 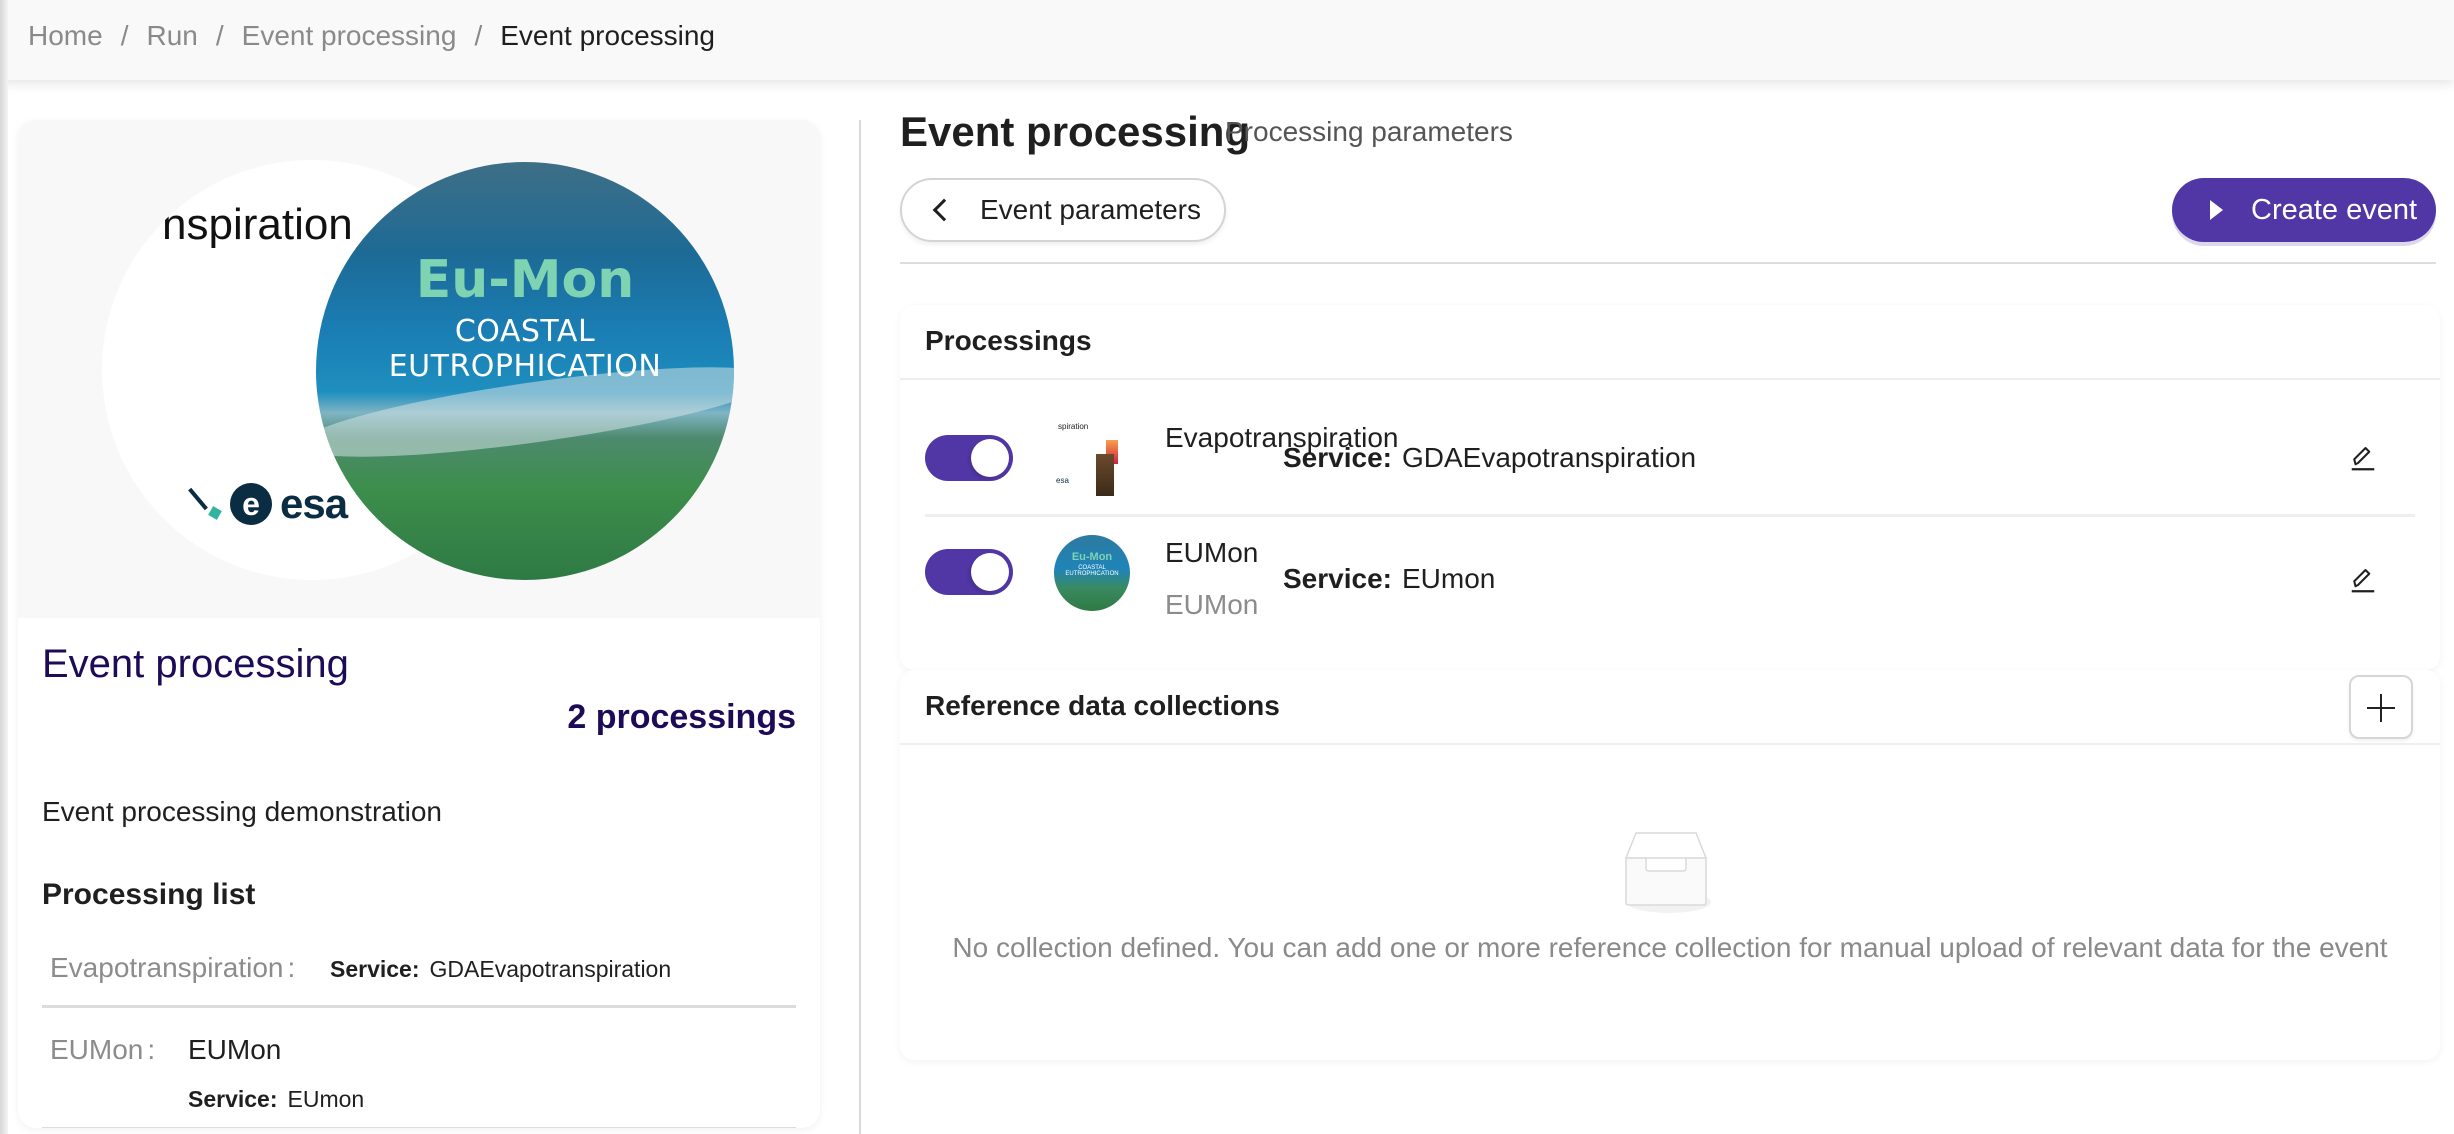 What do you see at coordinates (257, 224) in the screenshot?
I see `evapotranspiration-image-text: nspiration` at bounding box center [257, 224].